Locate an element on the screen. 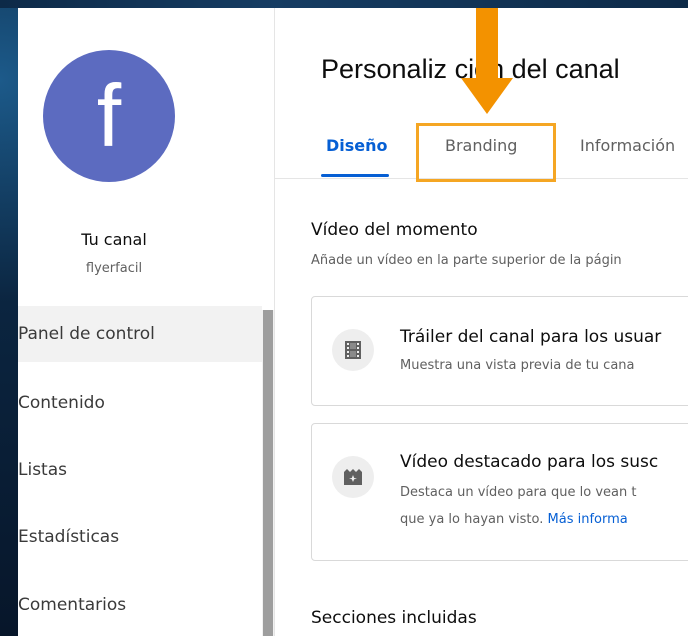  avatar-letter: f is located at coordinates (109, 115).